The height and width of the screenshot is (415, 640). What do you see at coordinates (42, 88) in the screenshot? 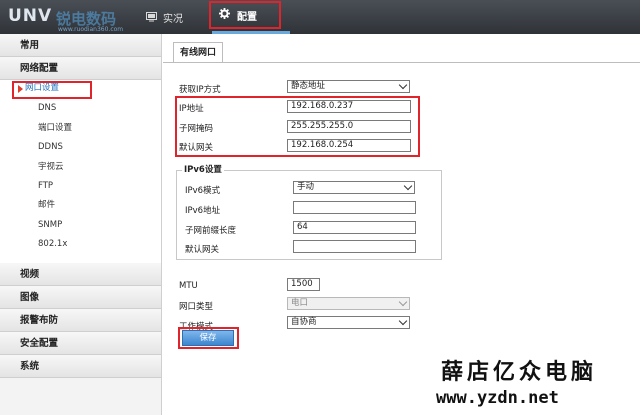
I see `sidebar-item-label: 网口设置` at bounding box center [42, 88].